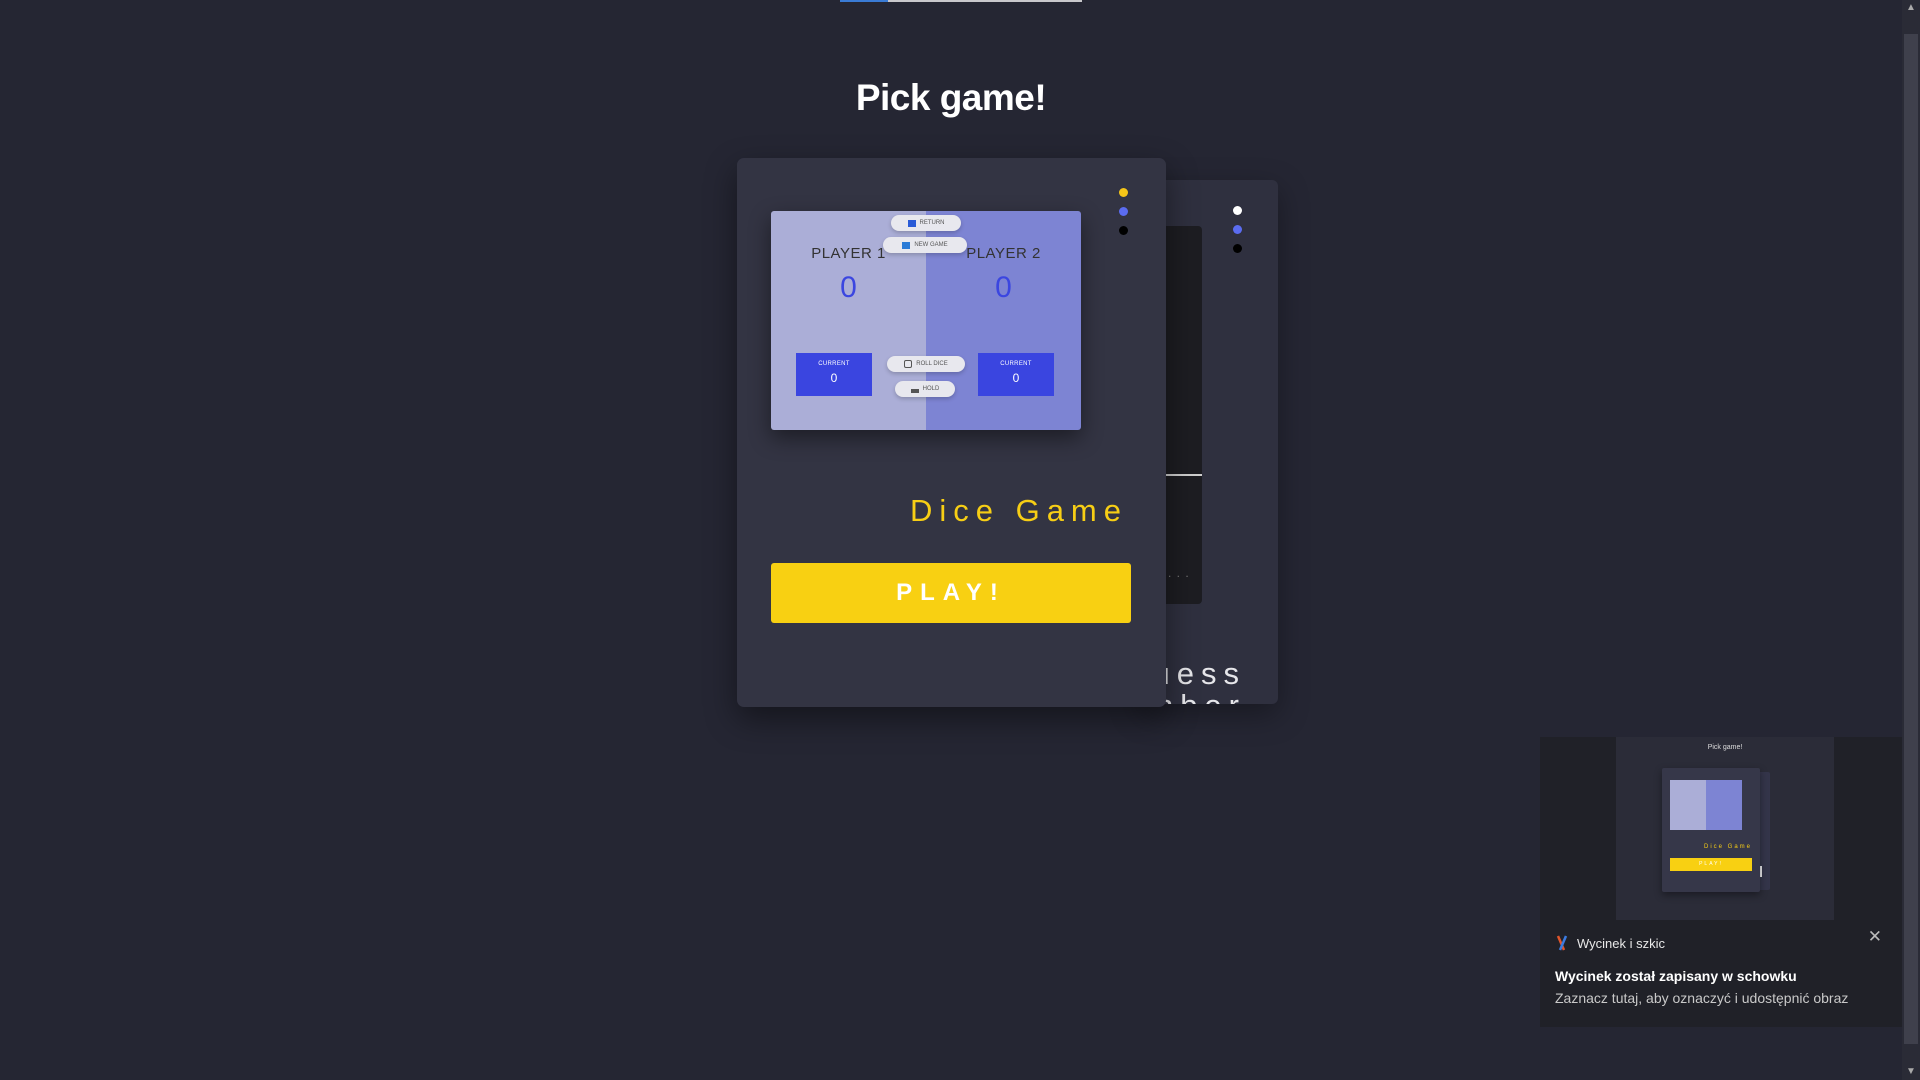  What do you see at coordinates (906, 245) in the screenshot?
I see `new-game-icon` at bounding box center [906, 245].